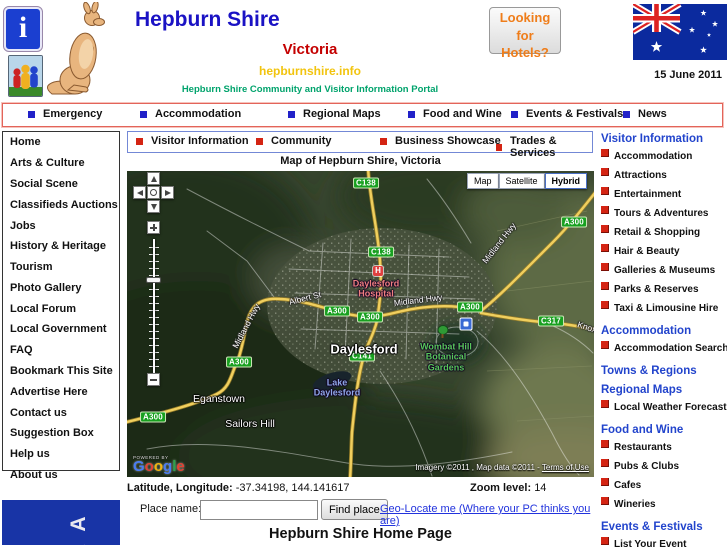 The image size is (727, 554). Describe the element at coordinates (334, 114) in the screenshot. I see `nav-regional-maps: Regional Maps` at that location.